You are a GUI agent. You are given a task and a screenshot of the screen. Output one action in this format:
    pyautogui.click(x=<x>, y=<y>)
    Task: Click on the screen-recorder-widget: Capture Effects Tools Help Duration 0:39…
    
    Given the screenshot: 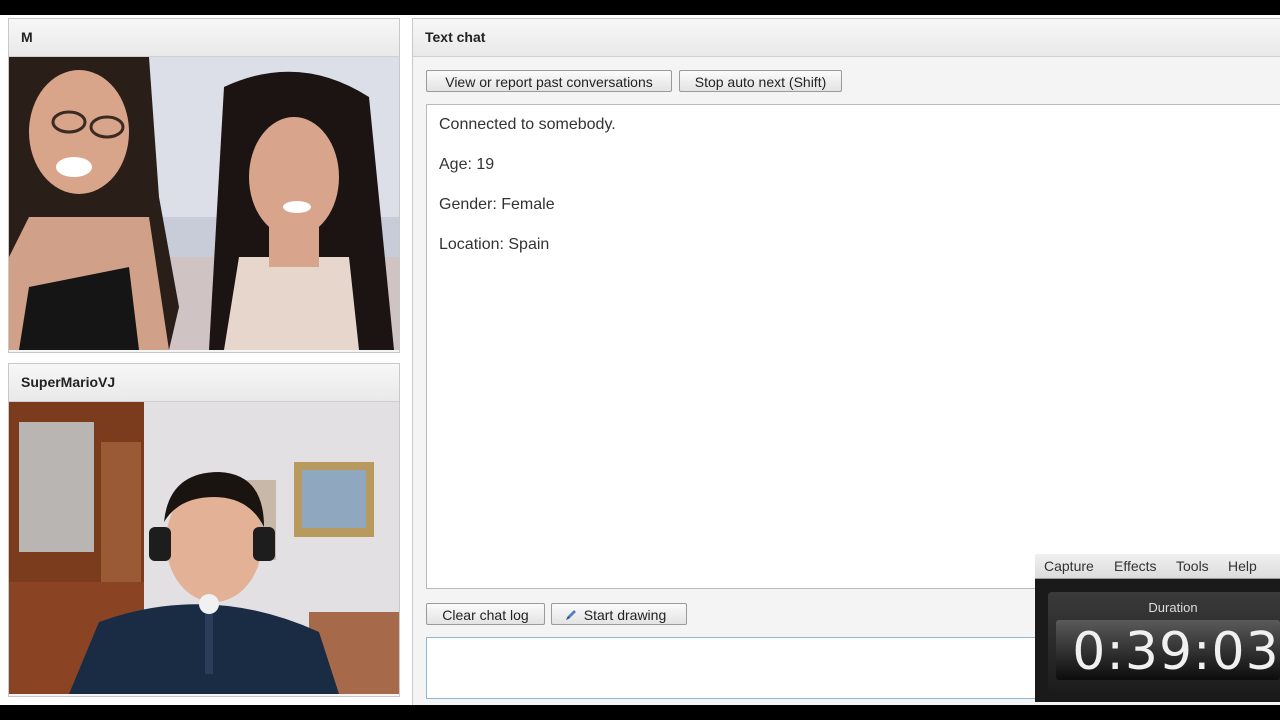 What is the action you would take?
    pyautogui.click(x=1157, y=628)
    